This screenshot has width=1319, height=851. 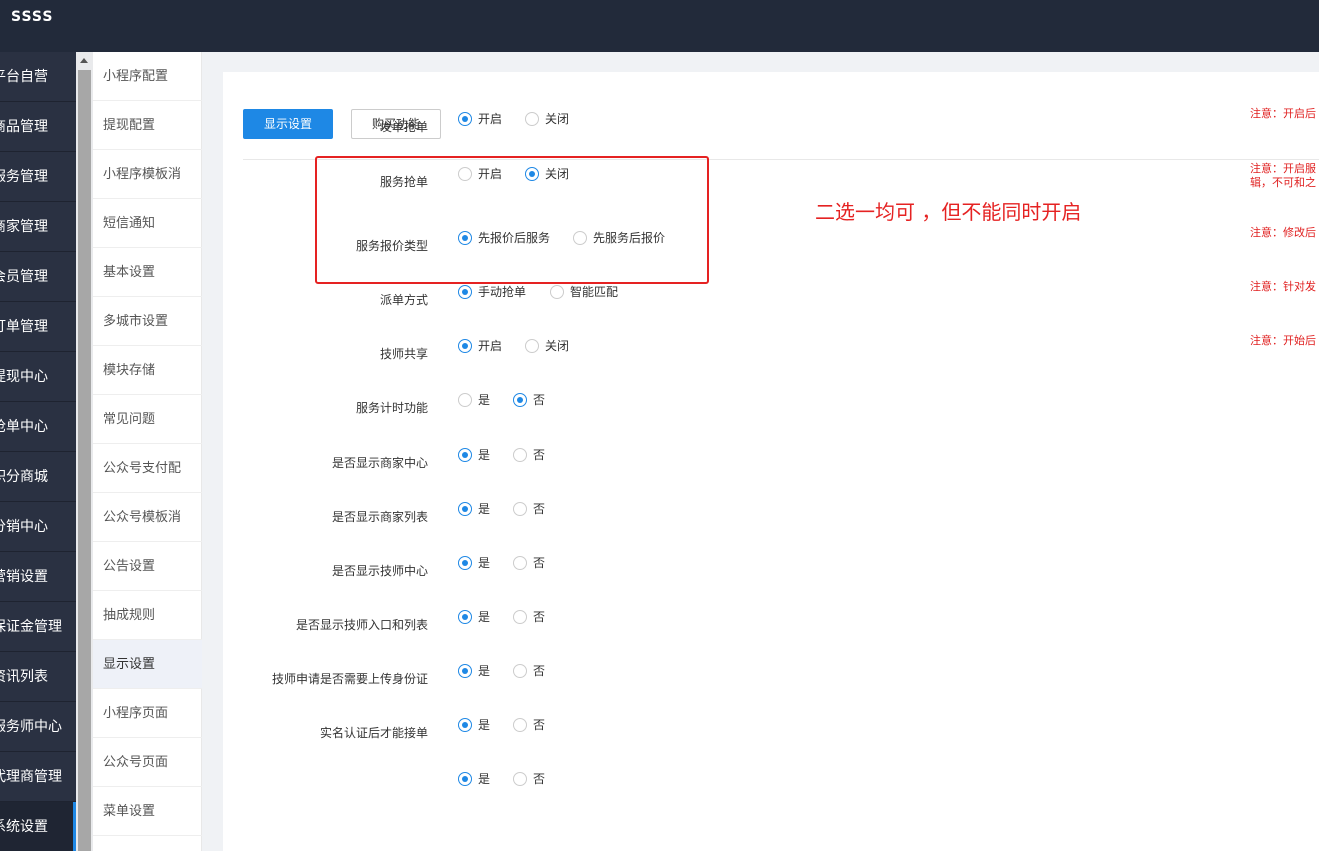 What do you see at coordinates (557, 119) in the screenshot?
I see `radio-option-label: 关闭` at bounding box center [557, 119].